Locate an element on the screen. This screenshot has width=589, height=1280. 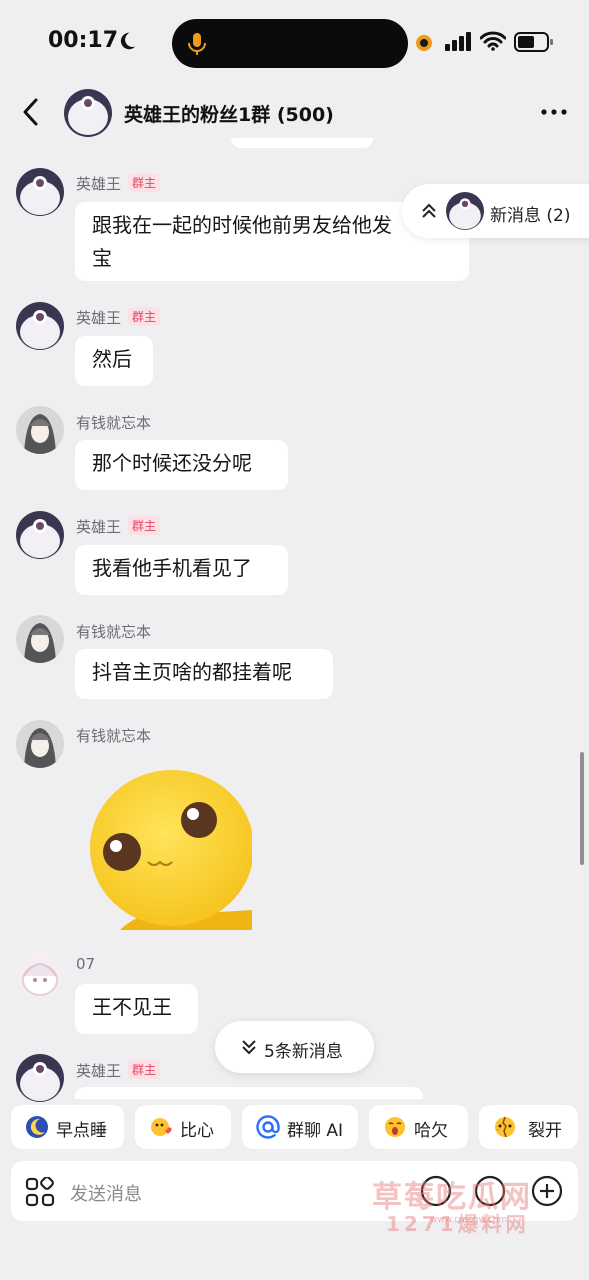
apps-grid-icon is located at coordinates (40, 1192).